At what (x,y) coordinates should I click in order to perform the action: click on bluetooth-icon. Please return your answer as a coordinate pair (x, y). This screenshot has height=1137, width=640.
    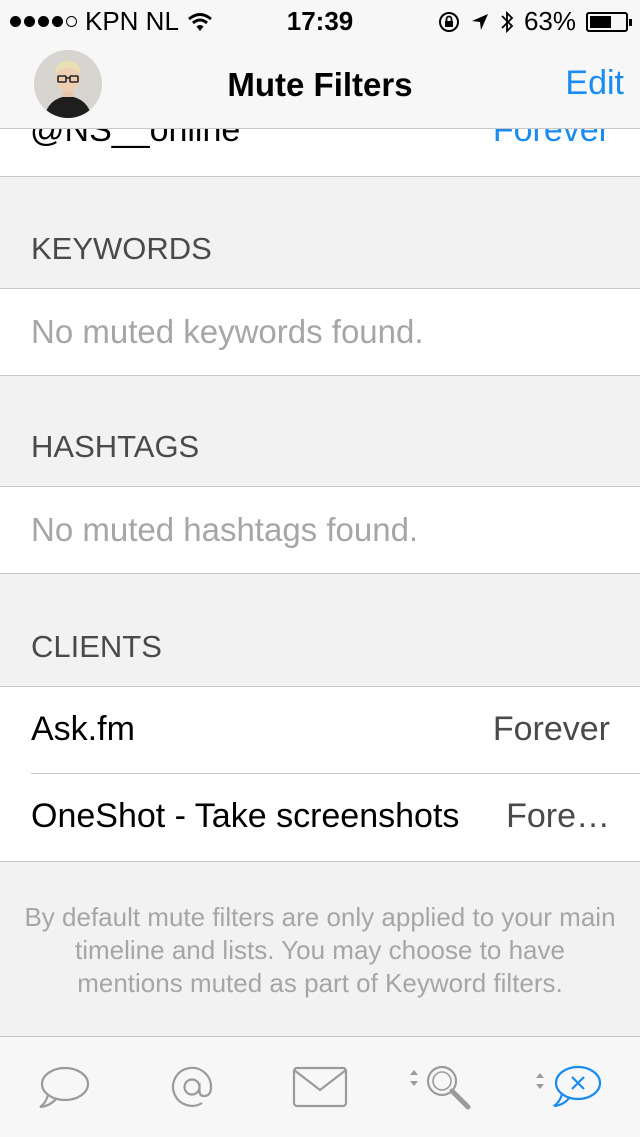
    Looking at the image, I should click on (507, 21).